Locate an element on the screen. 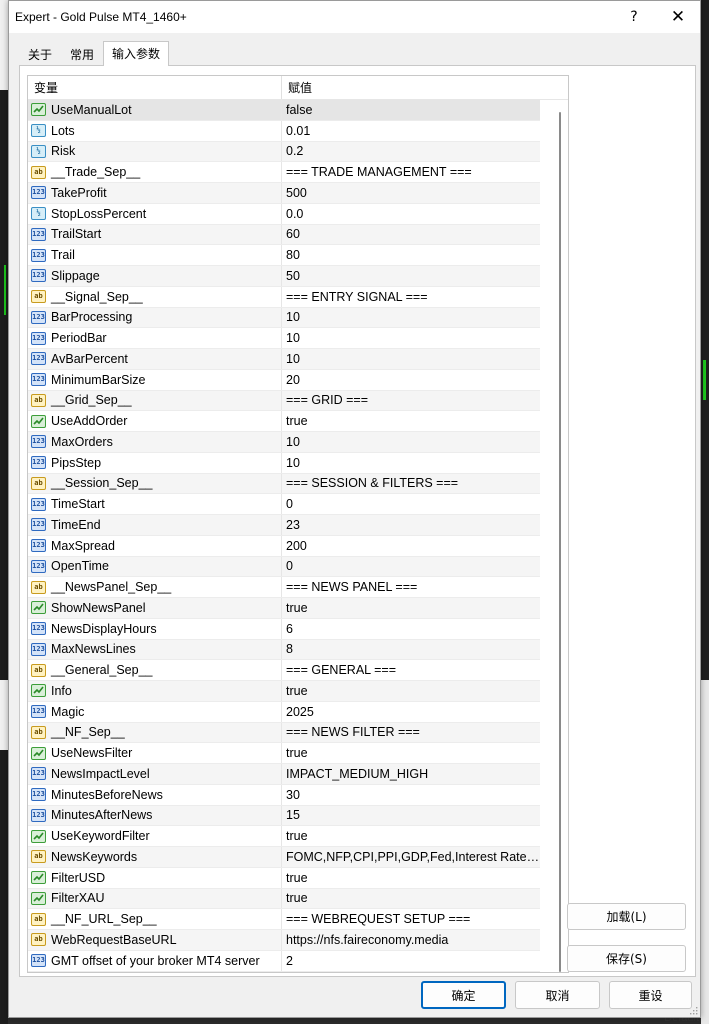 This screenshot has width=709, height=1024. parameter-row: 123 MaxOrders 10 is located at coordinates (284, 442).